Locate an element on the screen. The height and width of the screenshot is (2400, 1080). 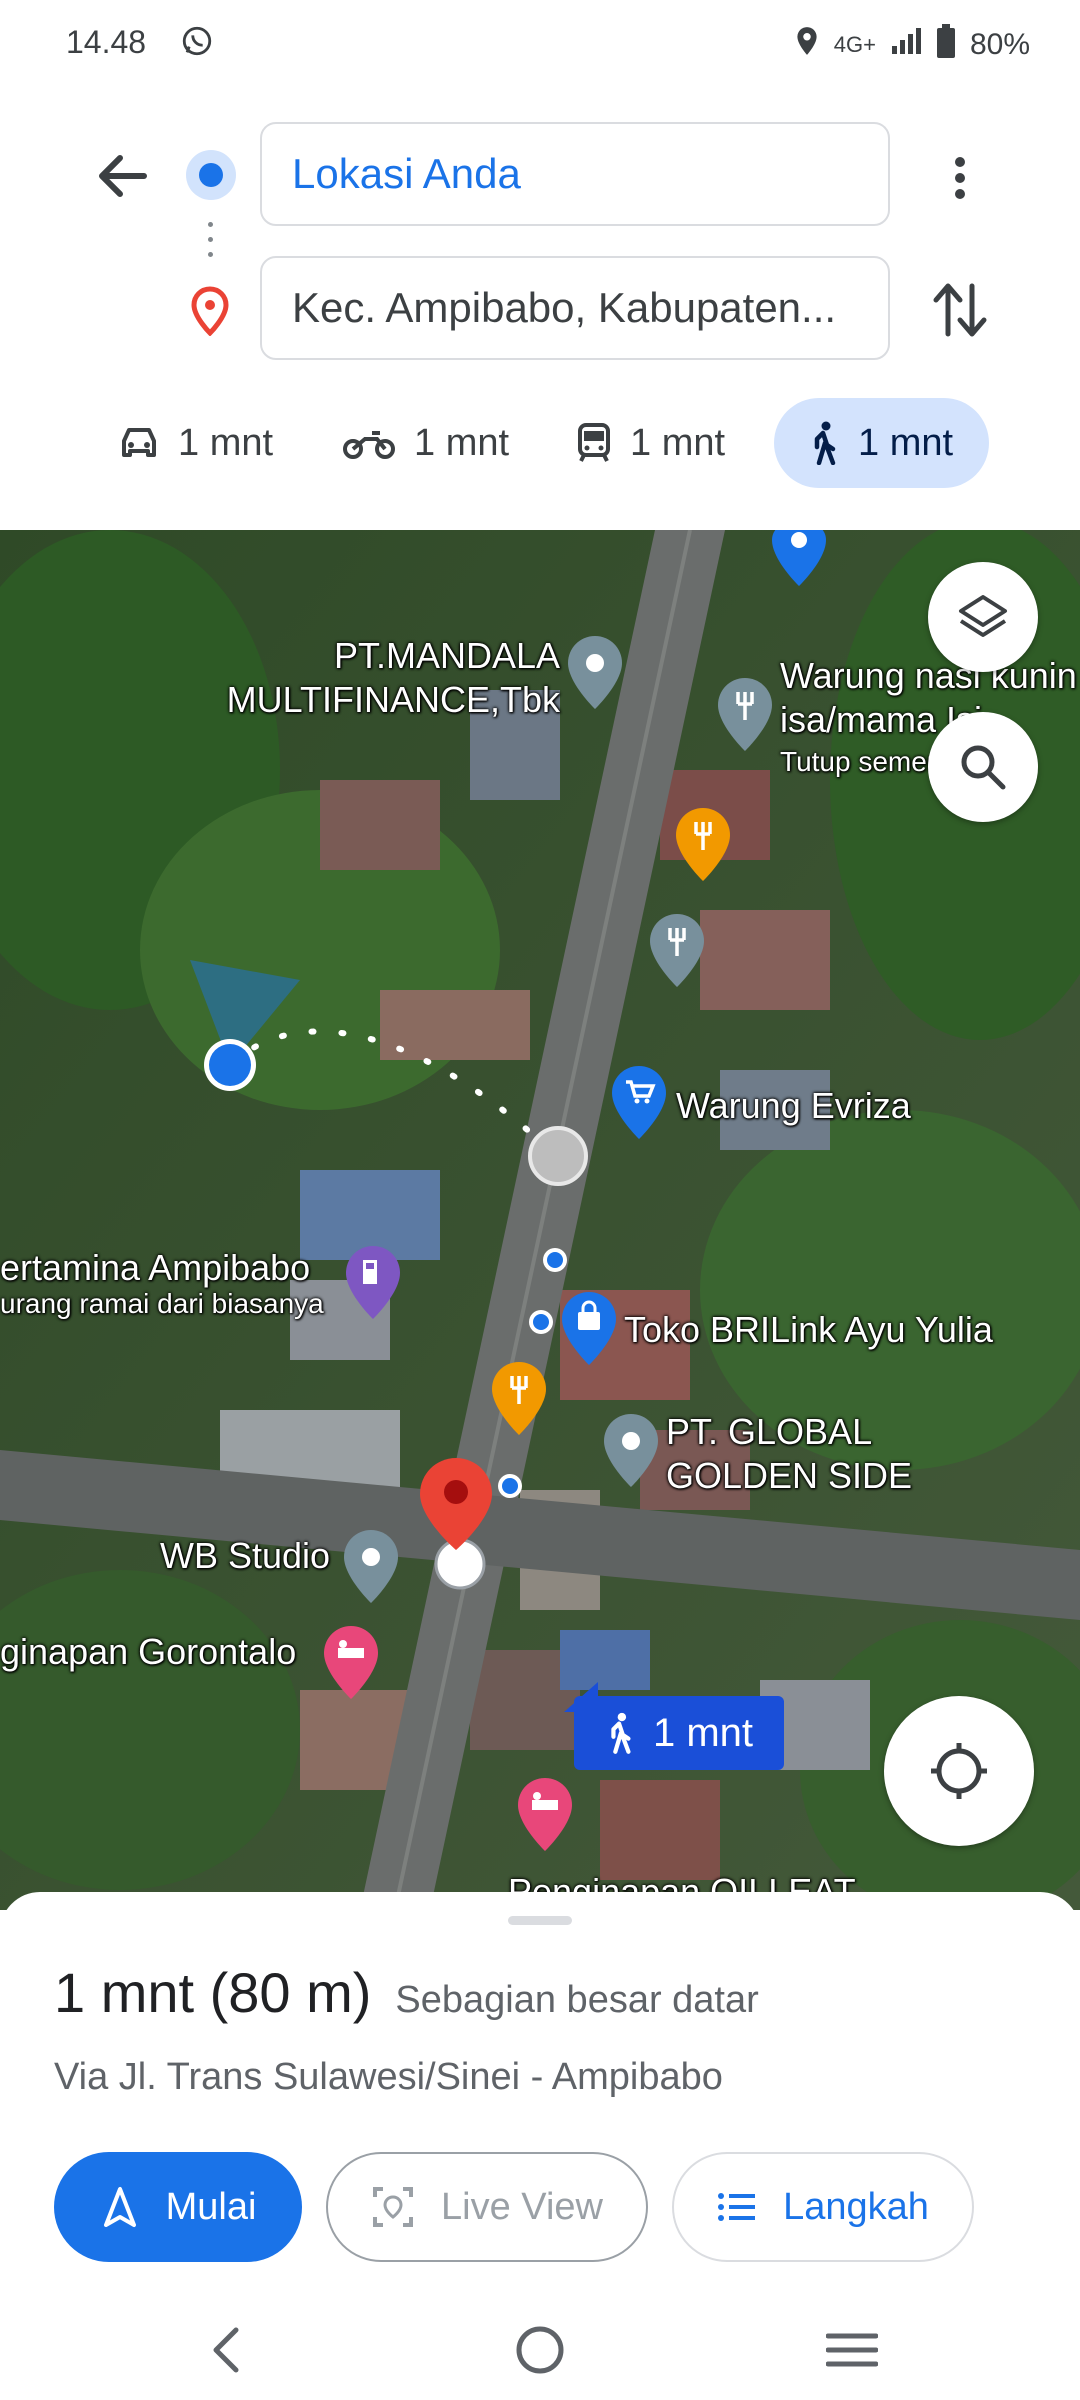
live-view-label: Live View is located at coordinates (522, 2206).